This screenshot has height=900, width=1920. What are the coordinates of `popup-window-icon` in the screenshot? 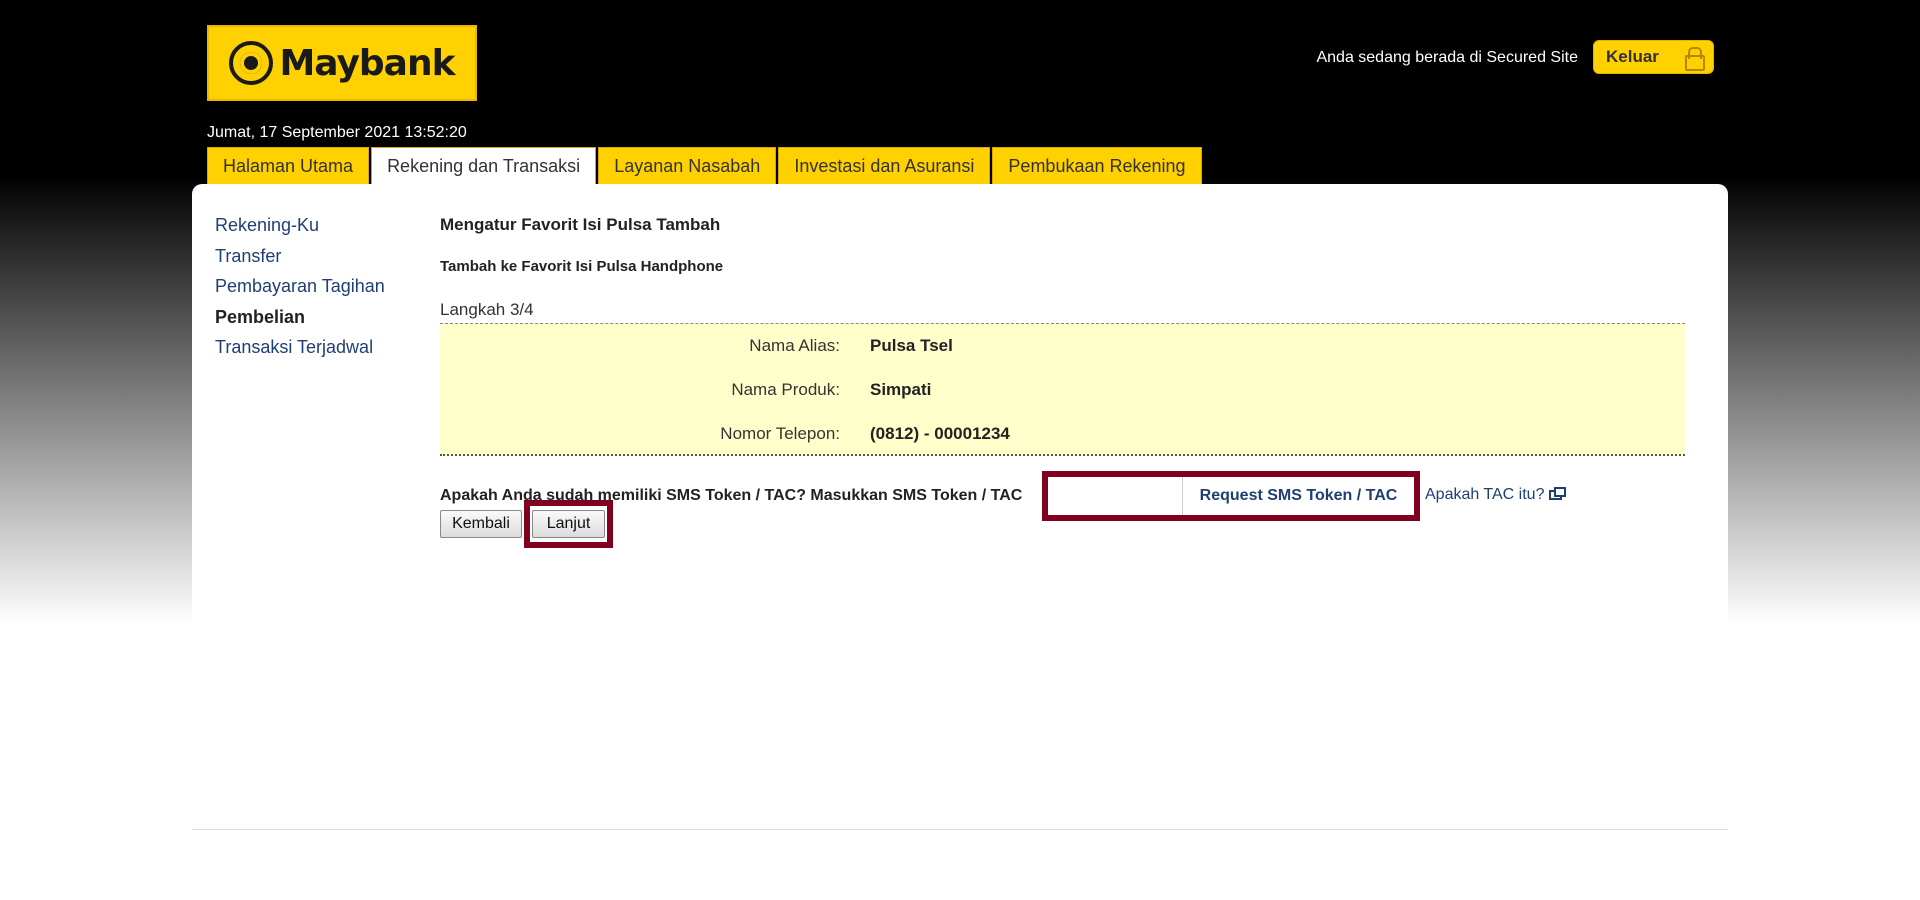 It's located at (1558, 493).